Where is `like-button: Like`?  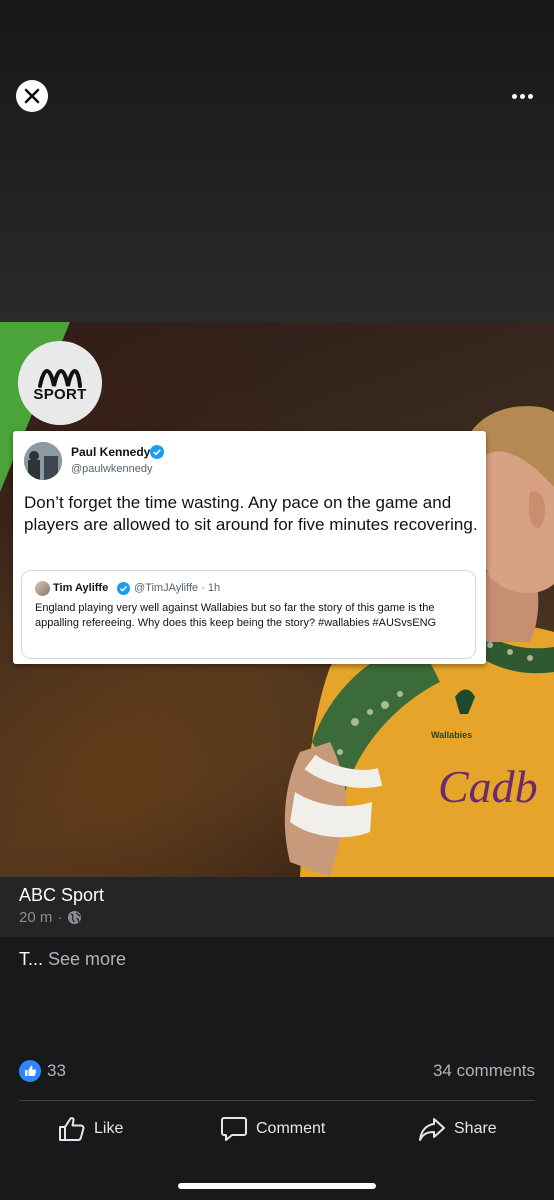 like-button: Like is located at coordinates (90, 1129).